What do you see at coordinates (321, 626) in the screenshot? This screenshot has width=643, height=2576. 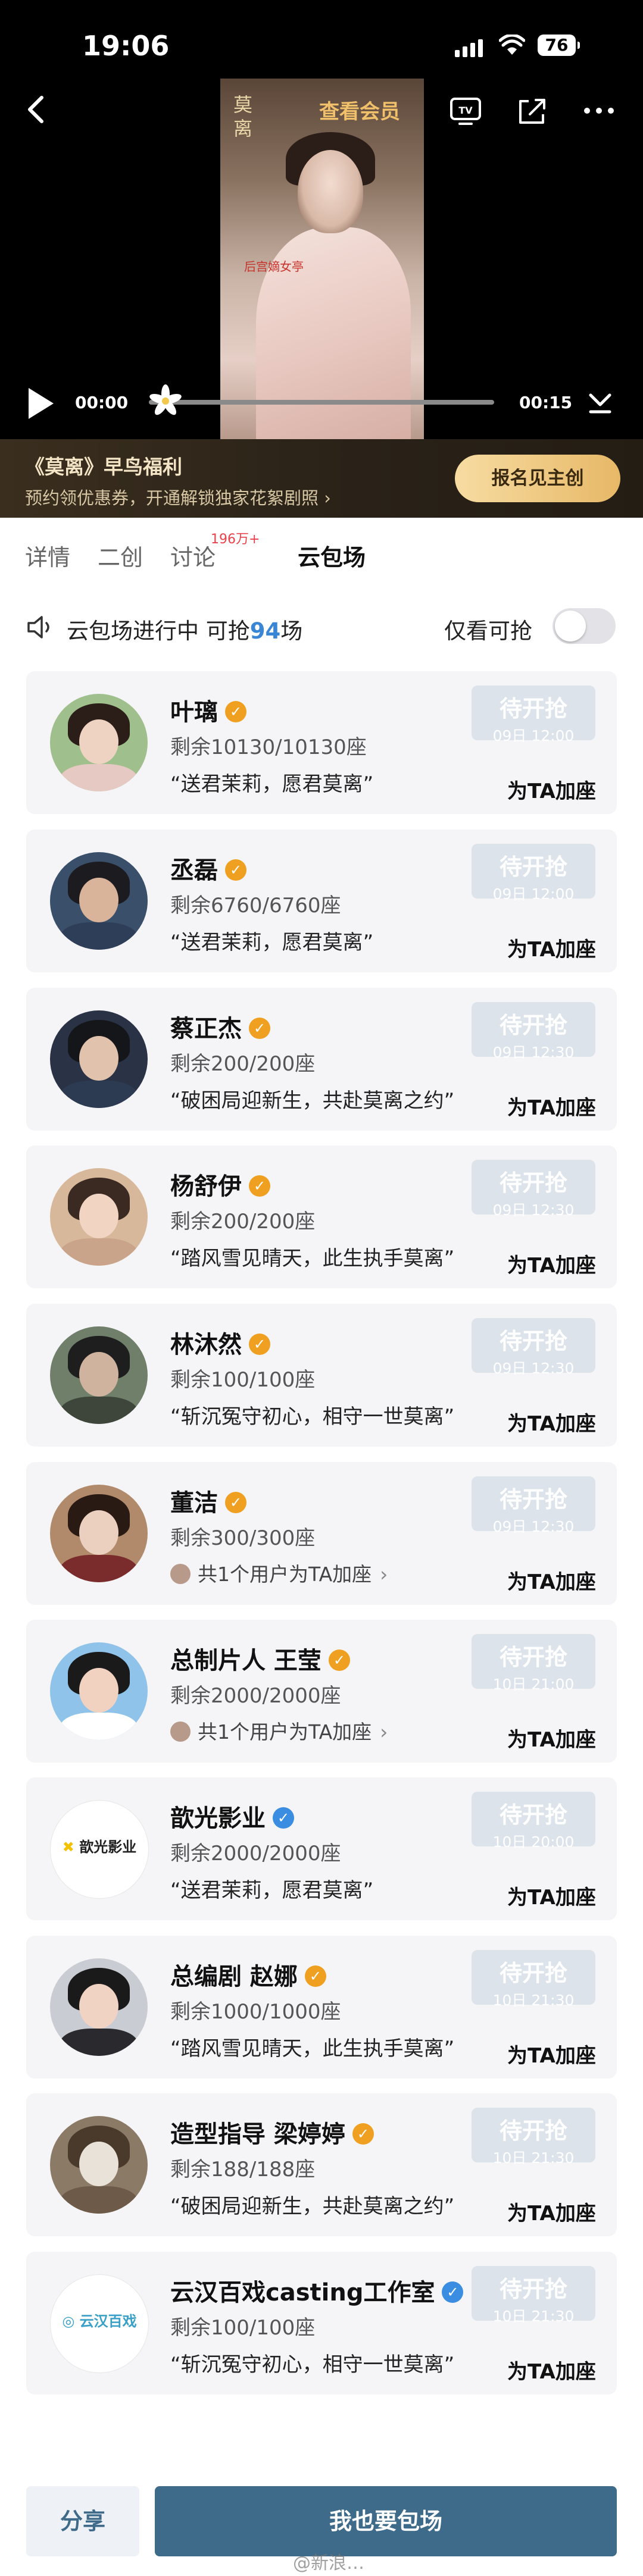 I see `screening-status-row: 云包场进行中 可抢94场 仅看可抢` at bounding box center [321, 626].